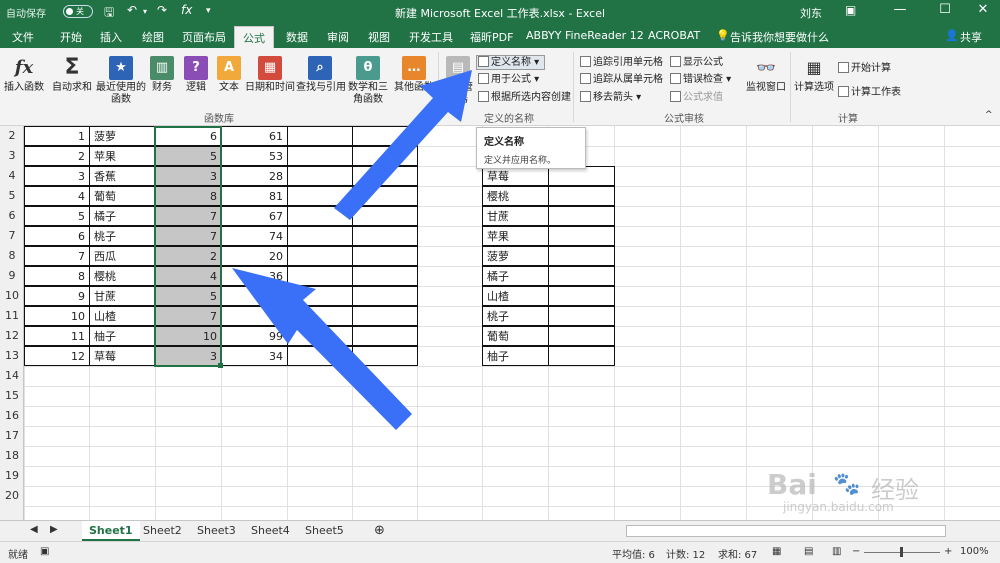 The image size is (1000, 563). I want to click on arrow-to-define-name, so click(403, 145).